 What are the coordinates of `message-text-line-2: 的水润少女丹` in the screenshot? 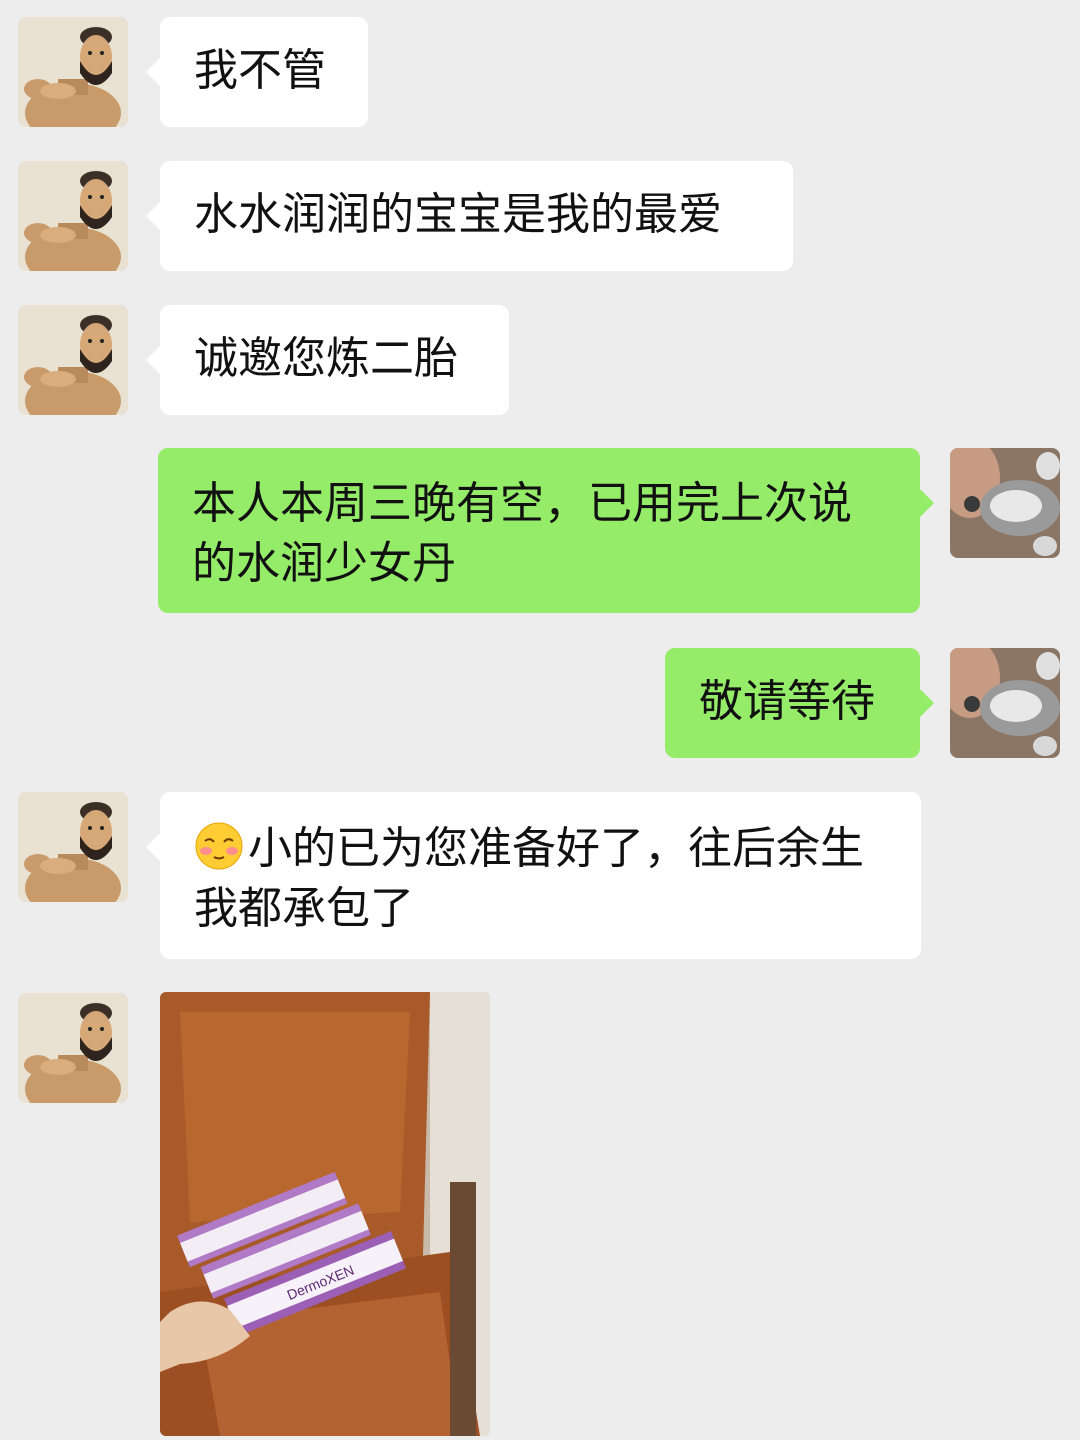 It's located at (324, 563).